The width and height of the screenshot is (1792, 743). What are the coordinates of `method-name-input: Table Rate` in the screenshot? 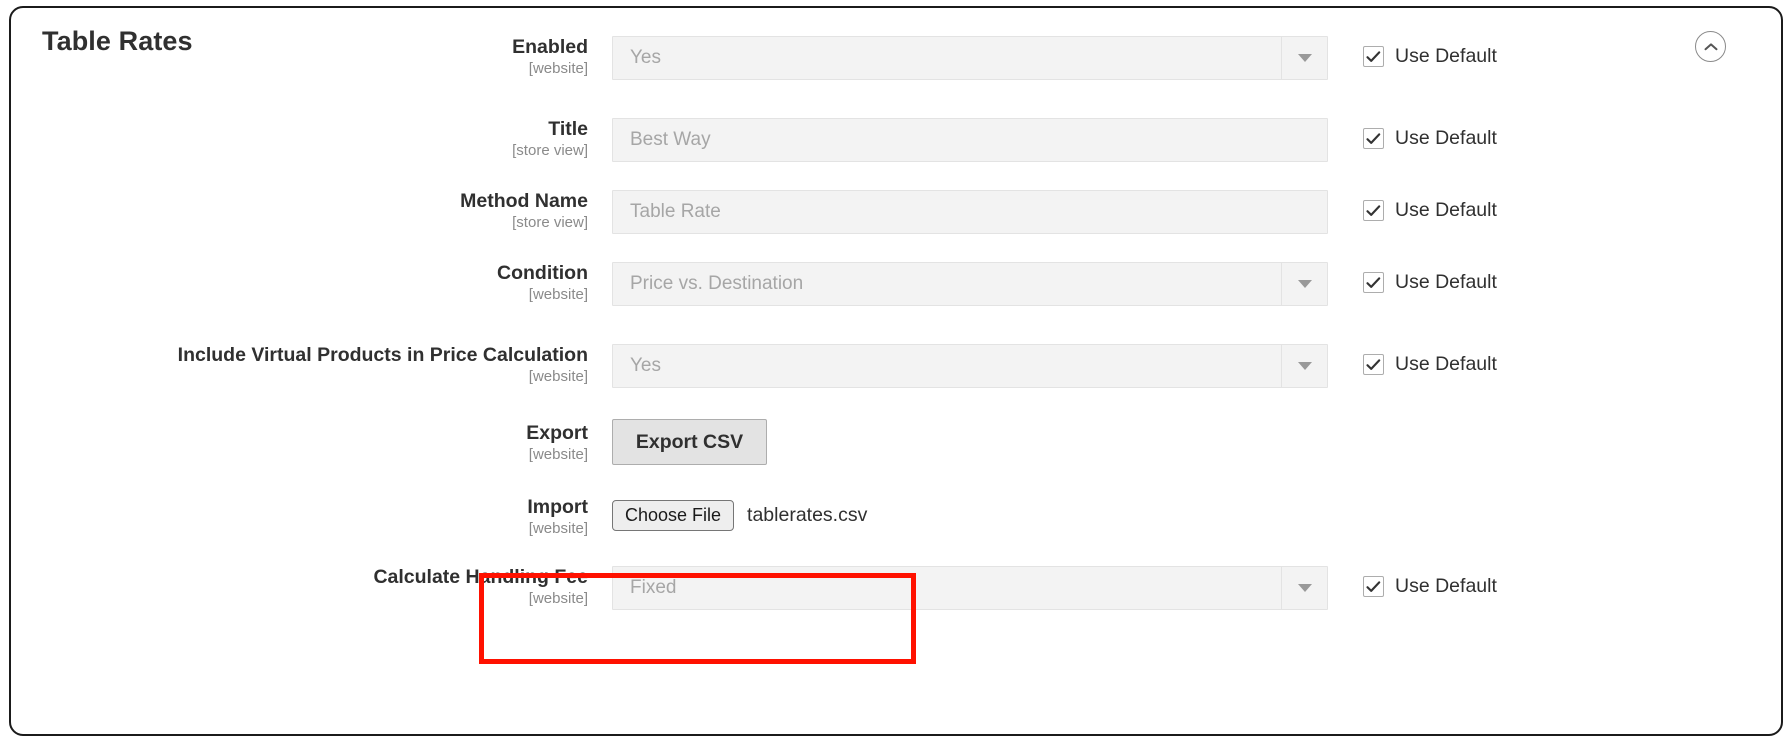 It's located at (970, 212).